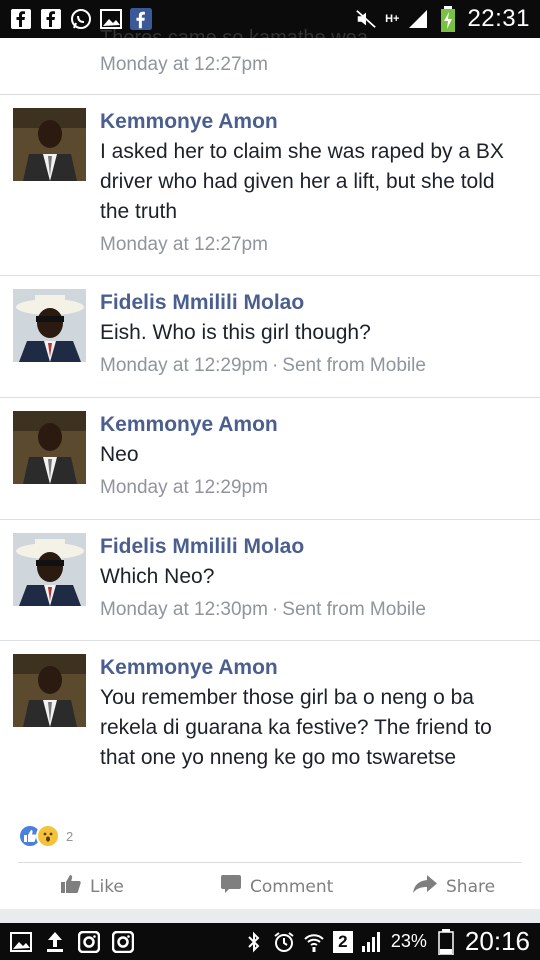  What do you see at coordinates (184, 609) in the screenshot?
I see `timestamp: Monday at 12:30pm` at bounding box center [184, 609].